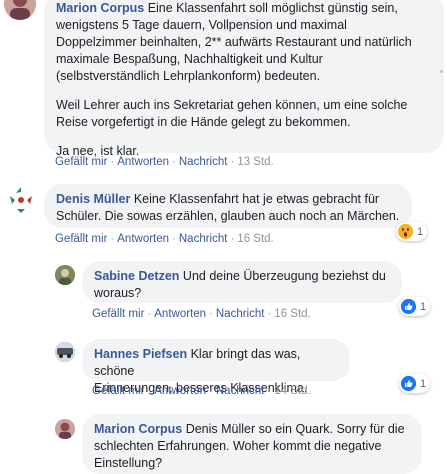  Describe the element at coordinates (118, 293) in the screenshot. I see `comment-text: woraus?` at that location.